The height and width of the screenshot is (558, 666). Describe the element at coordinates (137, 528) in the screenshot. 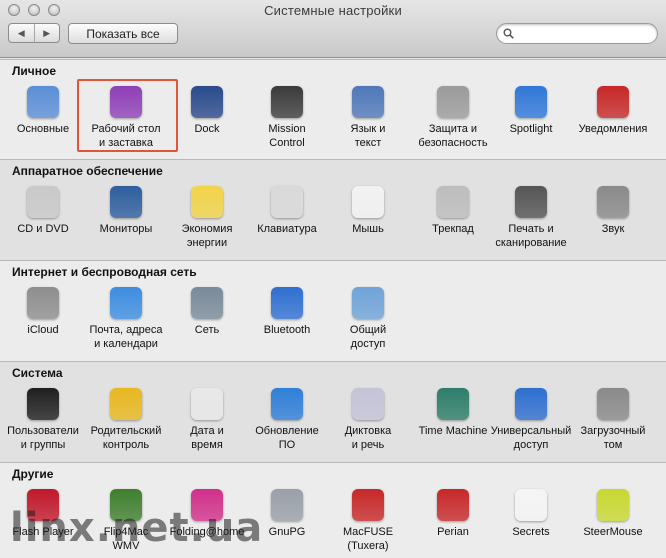

I see `watermark: linx.net.ua` at that location.